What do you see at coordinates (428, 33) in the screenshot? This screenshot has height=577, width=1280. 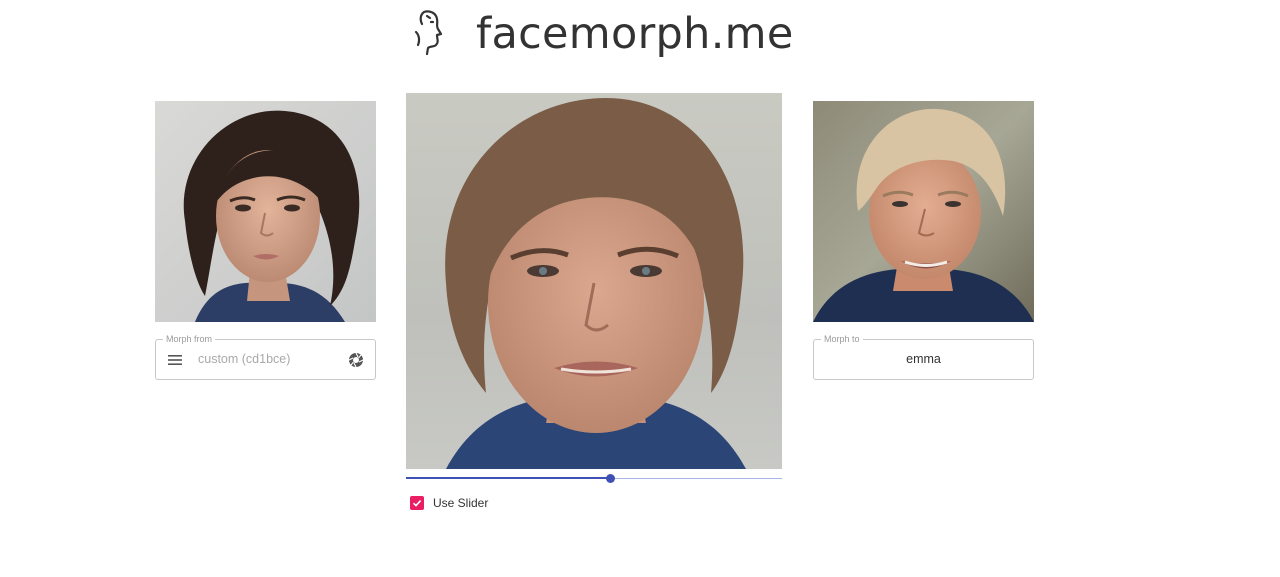 I see `face-profile-icon` at bounding box center [428, 33].